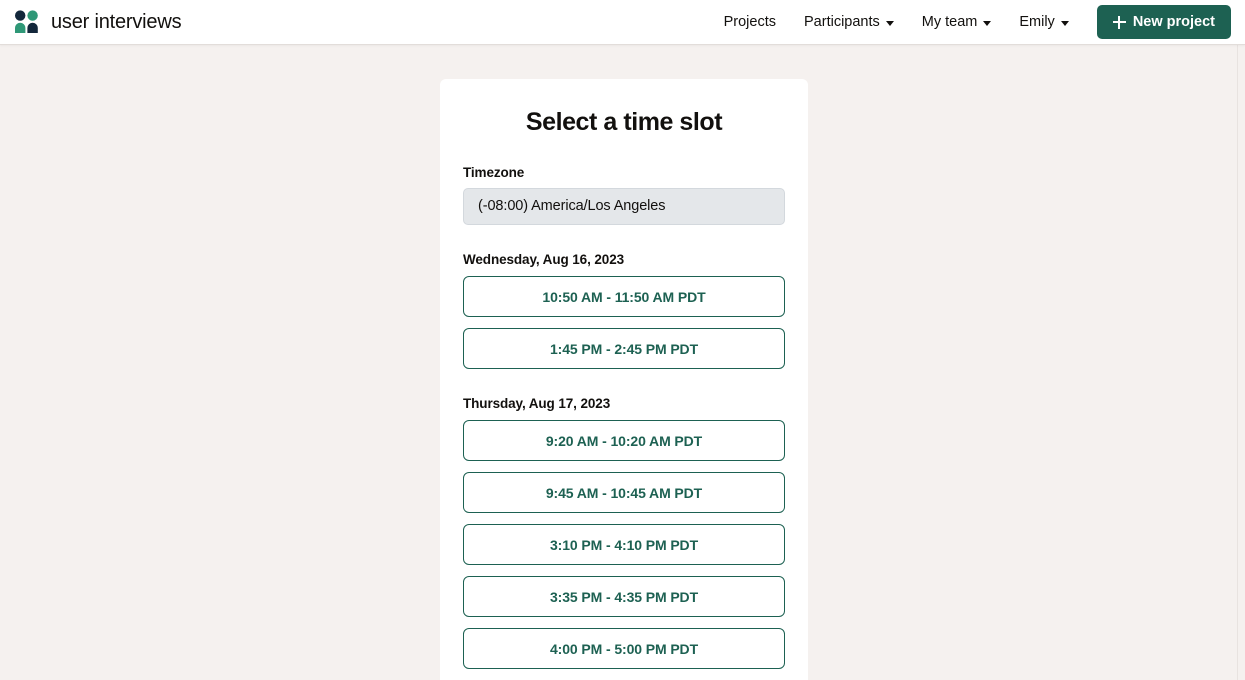 This screenshot has width=1245, height=680. I want to click on nav-item-projects-label: Projects, so click(749, 22).